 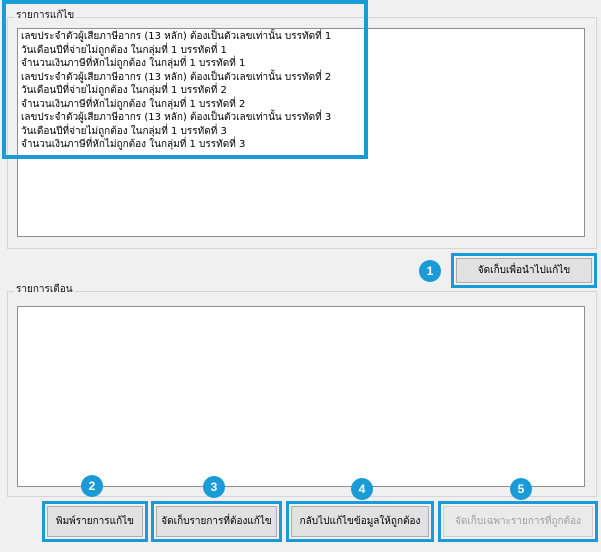 I want to click on save-items-to-fix-button: จัดเก็บรายการที่ต้องแก้ไข, so click(x=216, y=521).